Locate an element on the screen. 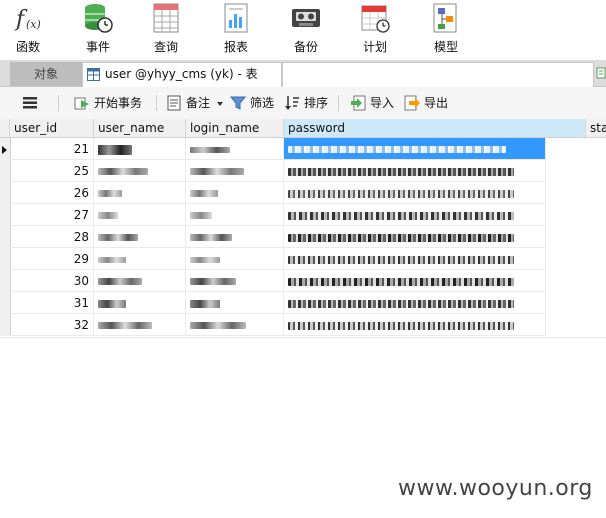 Image resolution: width=606 pixels, height=518 pixels. table-row: 26 is located at coordinates (298, 193).